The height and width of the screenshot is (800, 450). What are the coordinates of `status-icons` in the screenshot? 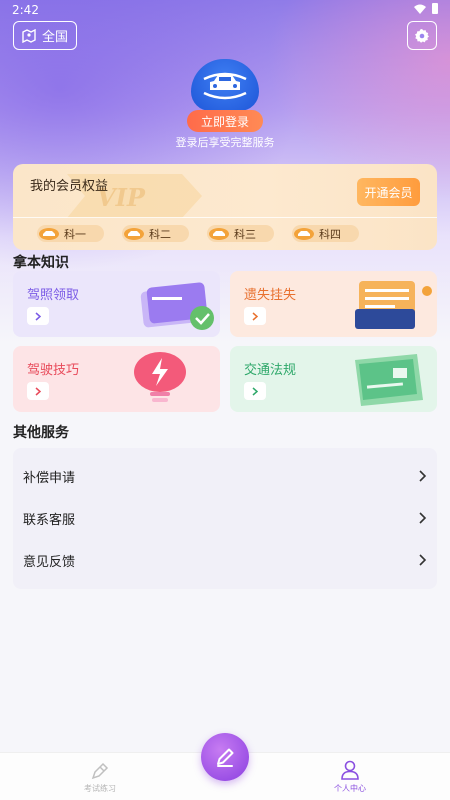 It's located at (426, 8).